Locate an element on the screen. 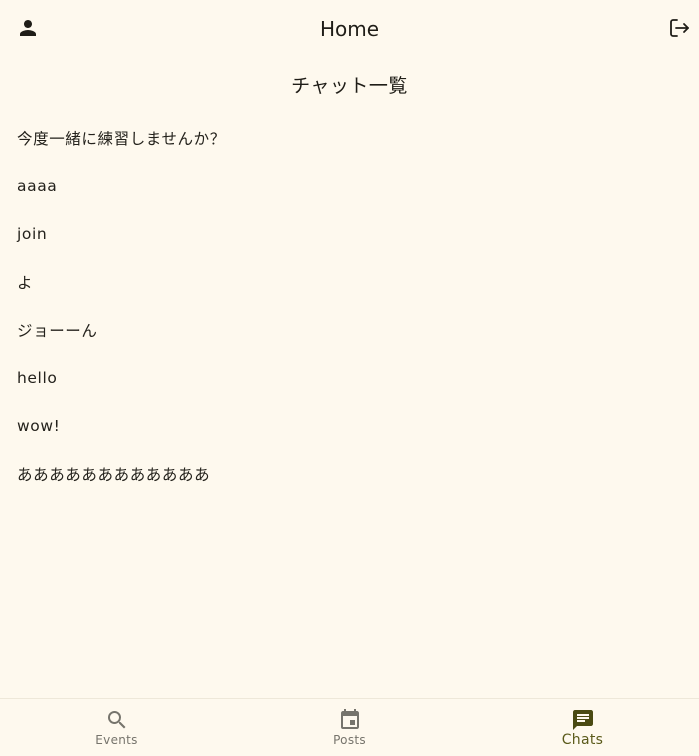 This screenshot has height=756, width=699. logout-icon is located at coordinates (679, 28).